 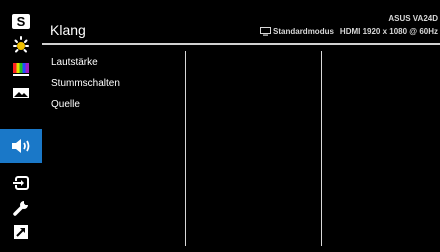 I want to click on svg-text: S, so click(x=21, y=21).